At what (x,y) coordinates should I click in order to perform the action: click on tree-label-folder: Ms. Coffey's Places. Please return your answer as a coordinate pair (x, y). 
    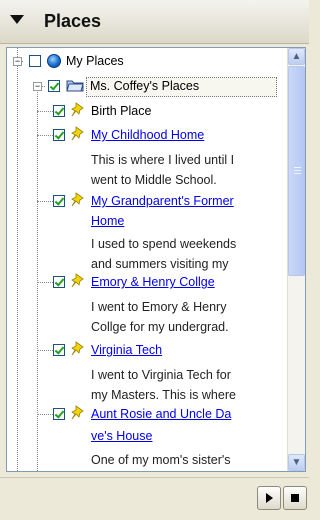
    Looking at the image, I should click on (144, 86).